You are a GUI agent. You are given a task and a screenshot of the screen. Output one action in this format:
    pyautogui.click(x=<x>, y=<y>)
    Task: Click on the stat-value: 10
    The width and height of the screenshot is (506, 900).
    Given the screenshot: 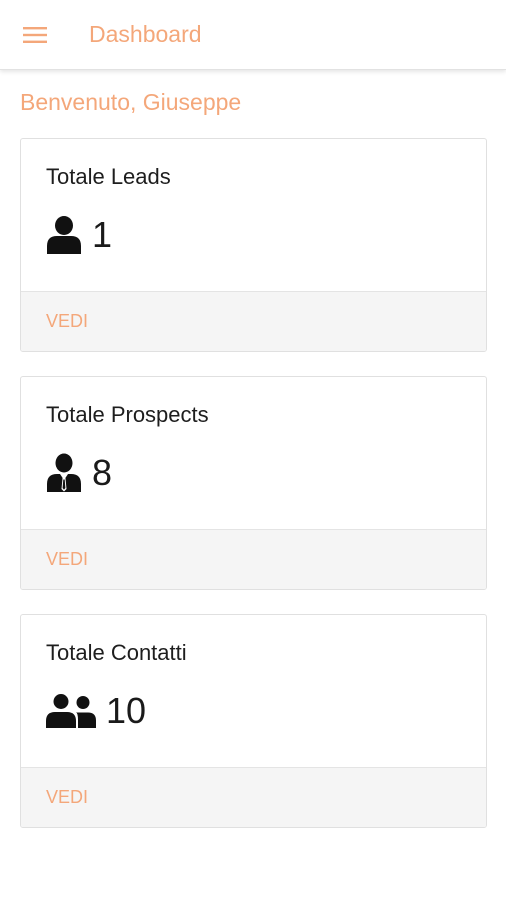 What is the action you would take?
    pyautogui.click(x=126, y=710)
    